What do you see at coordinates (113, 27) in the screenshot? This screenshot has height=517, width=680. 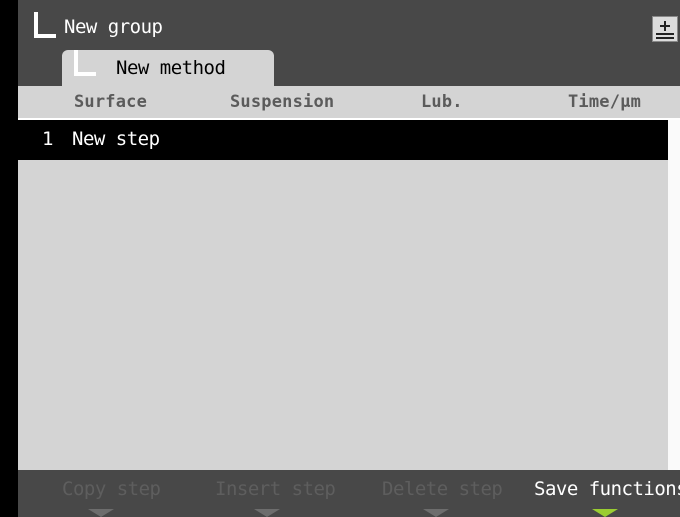 I see `group-title: New group` at bounding box center [113, 27].